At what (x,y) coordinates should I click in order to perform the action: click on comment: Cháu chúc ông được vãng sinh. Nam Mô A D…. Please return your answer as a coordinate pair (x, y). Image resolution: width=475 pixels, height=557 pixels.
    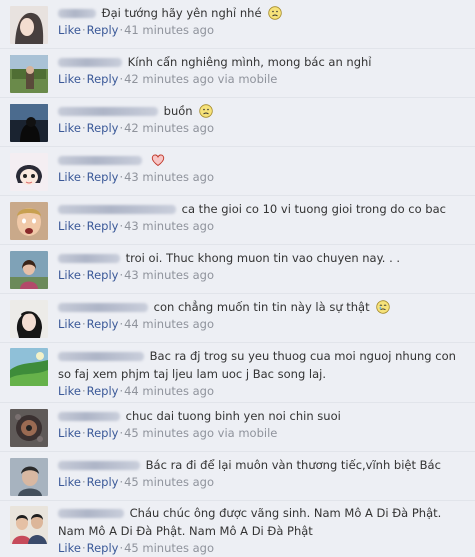
    Looking at the image, I should click on (237, 528).